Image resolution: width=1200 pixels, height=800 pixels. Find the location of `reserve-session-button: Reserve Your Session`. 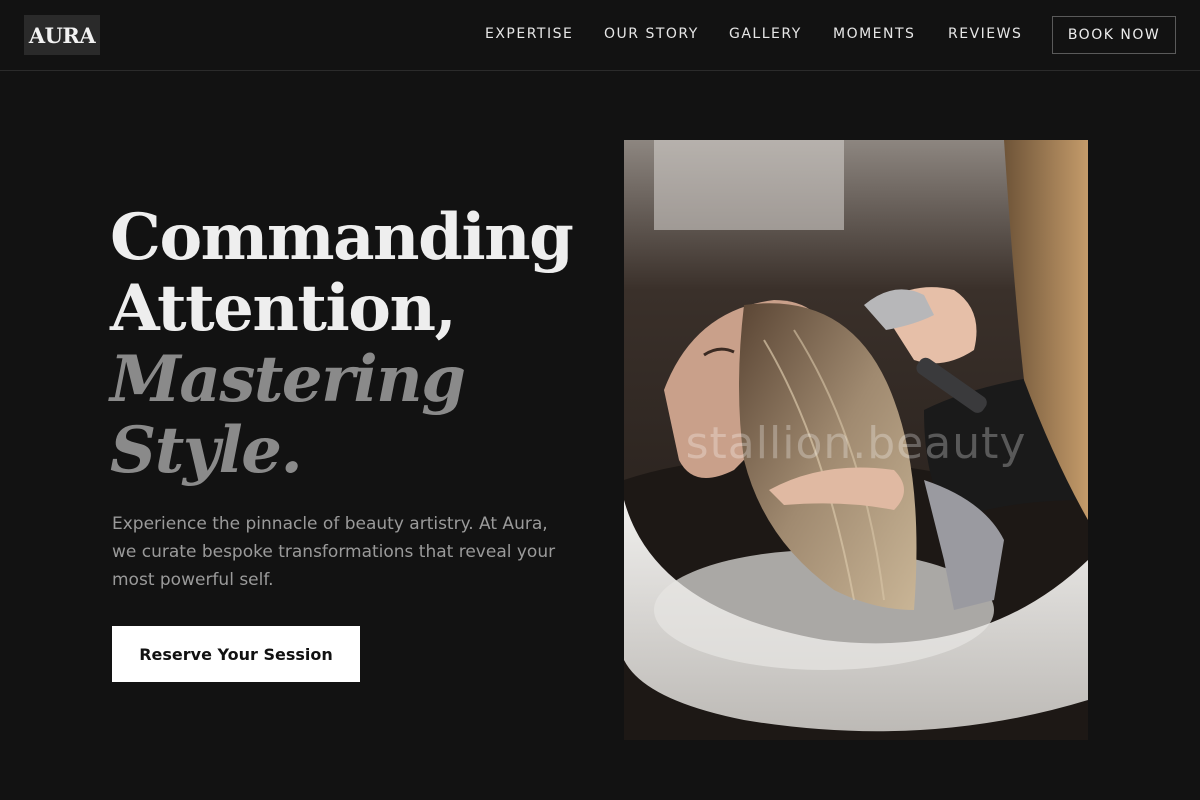

reserve-session-button: Reserve Your Session is located at coordinates (236, 654).